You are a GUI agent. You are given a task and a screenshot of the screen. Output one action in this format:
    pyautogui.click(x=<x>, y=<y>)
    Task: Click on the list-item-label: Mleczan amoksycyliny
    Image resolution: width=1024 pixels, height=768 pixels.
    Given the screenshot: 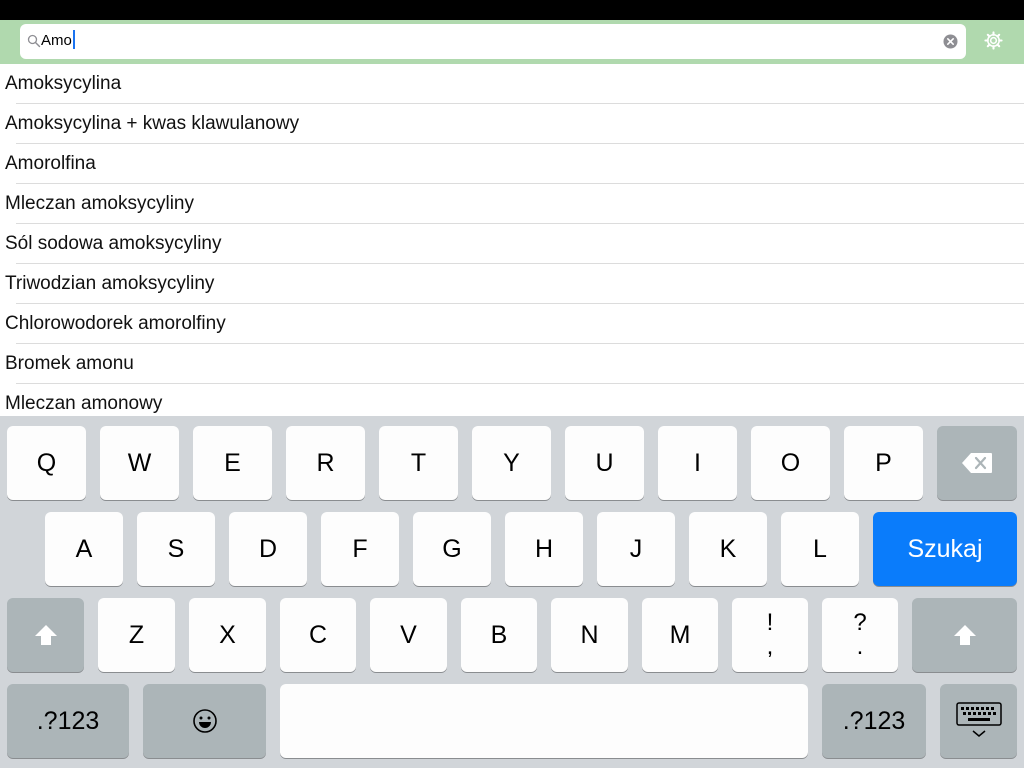 What is the action you would take?
    pyautogui.click(x=99, y=203)
    